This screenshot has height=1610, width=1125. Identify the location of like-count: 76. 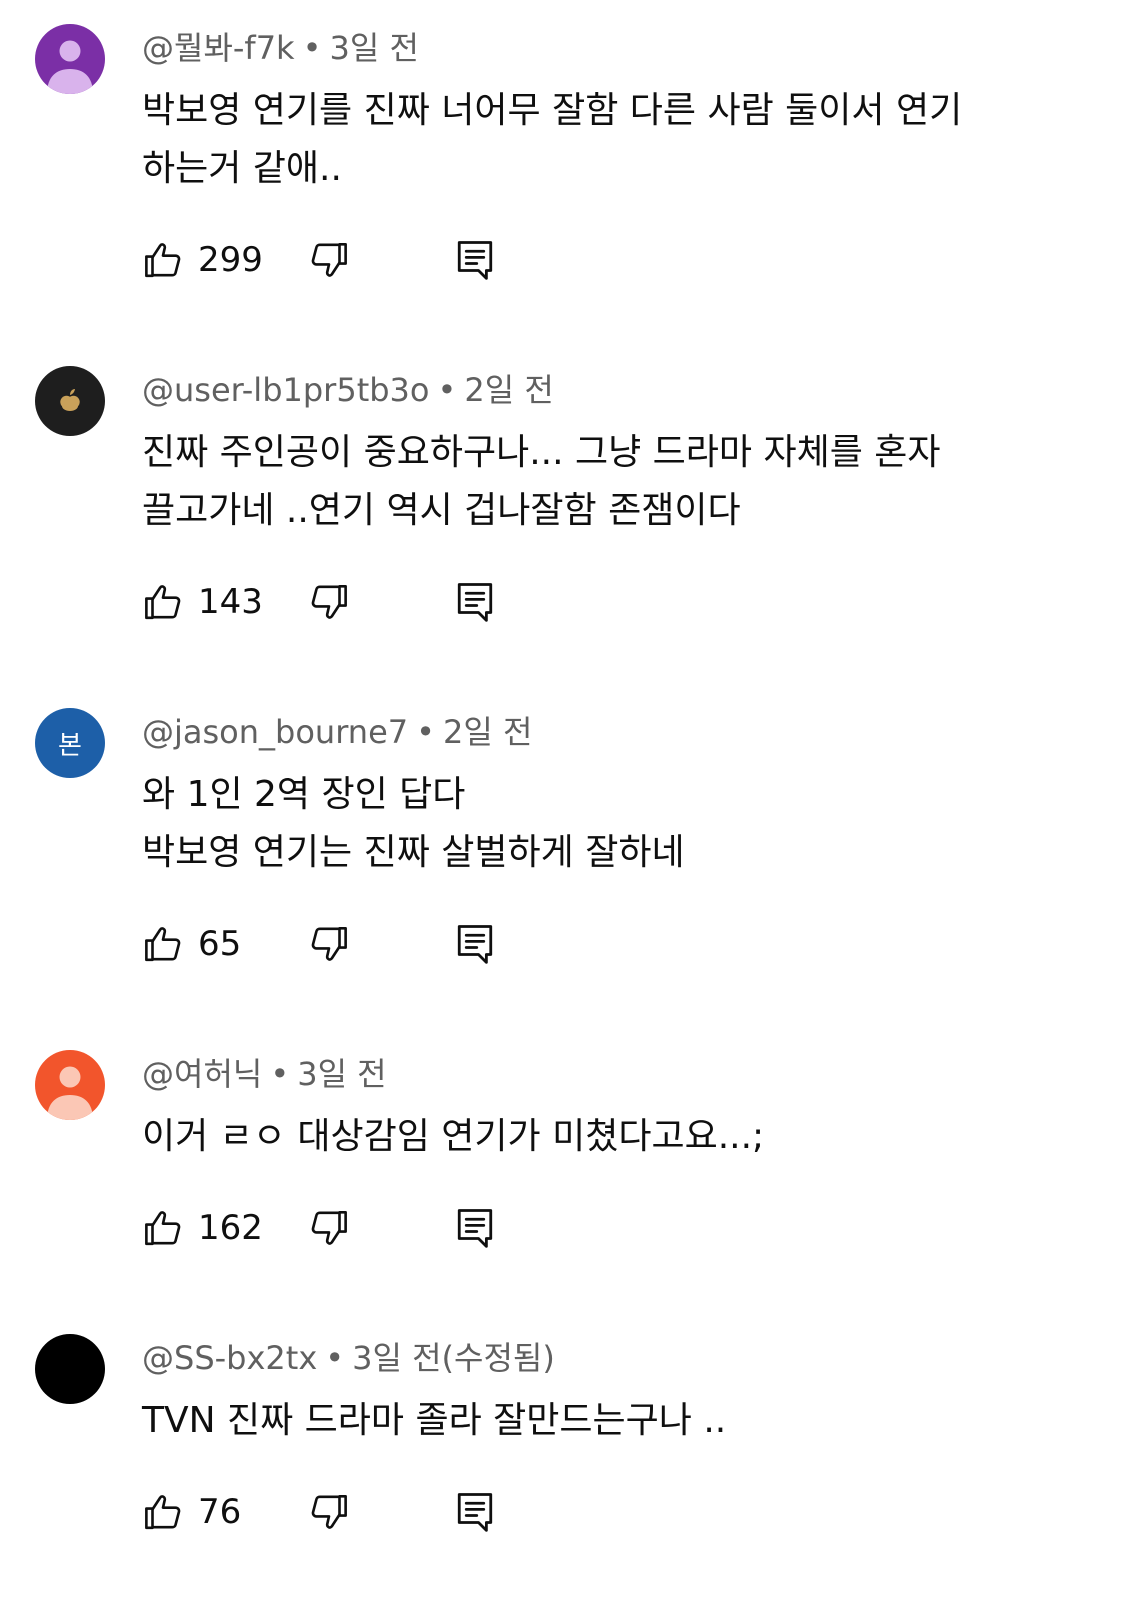
(220, 1512).